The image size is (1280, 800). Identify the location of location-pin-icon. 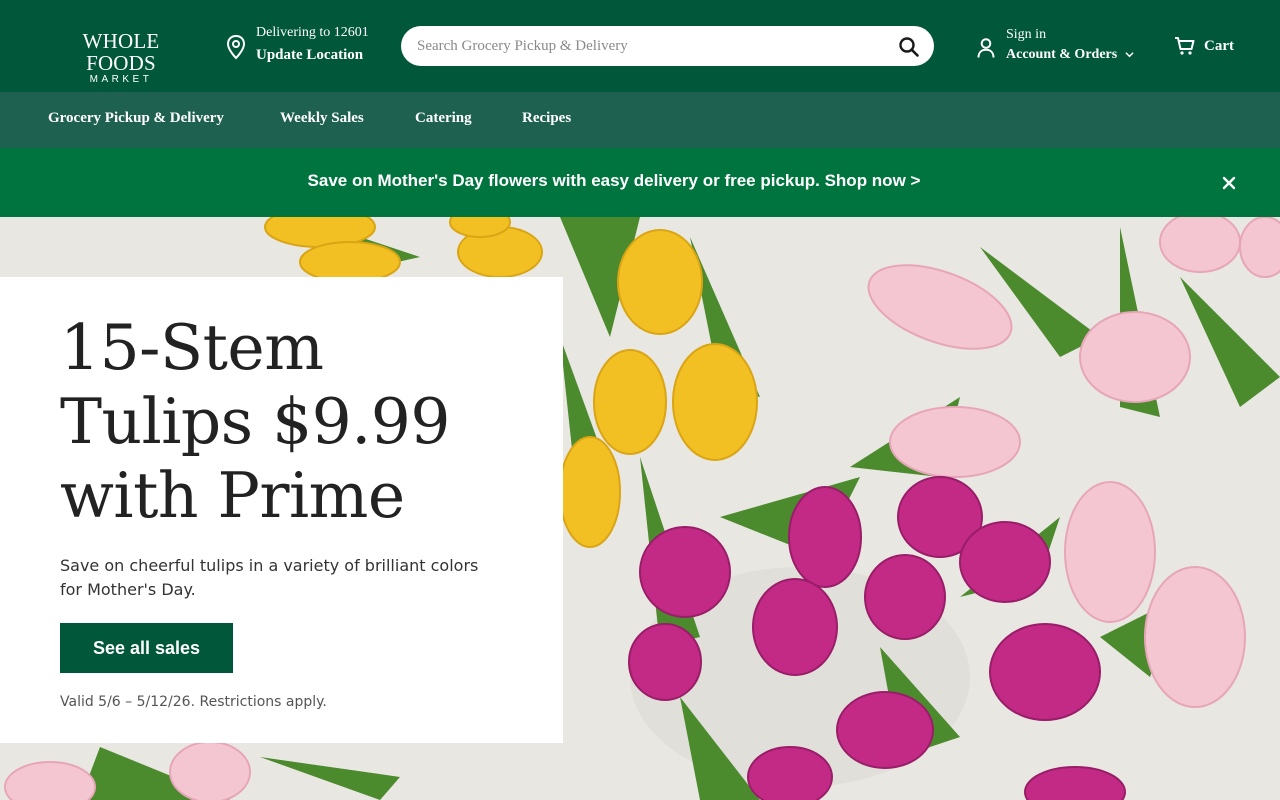
(236, 47).